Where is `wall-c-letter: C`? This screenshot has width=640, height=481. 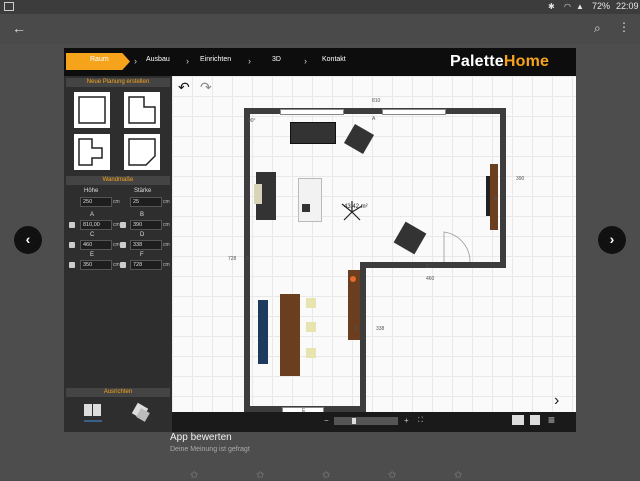
wall-c-letter: C is located at coordinates (428, 267).